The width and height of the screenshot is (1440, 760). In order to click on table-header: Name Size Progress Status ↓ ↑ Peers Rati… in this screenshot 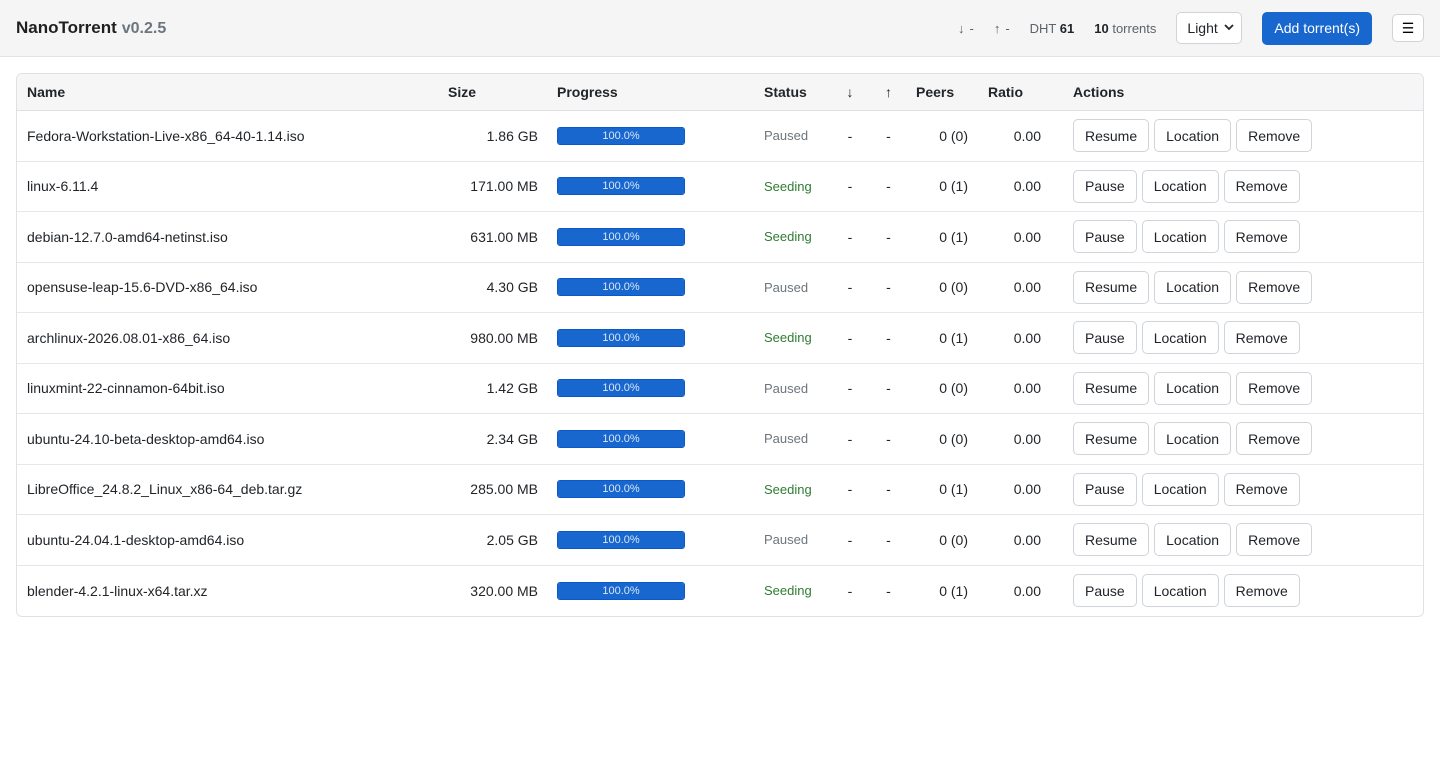, I will do `click(720, 92)`.